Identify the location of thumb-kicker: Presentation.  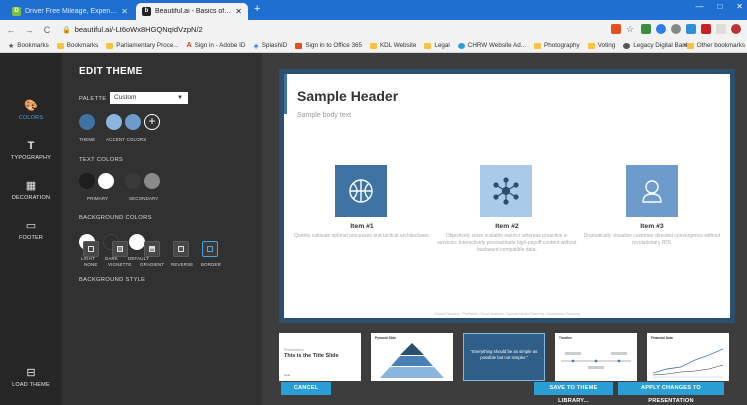
(294, 350).